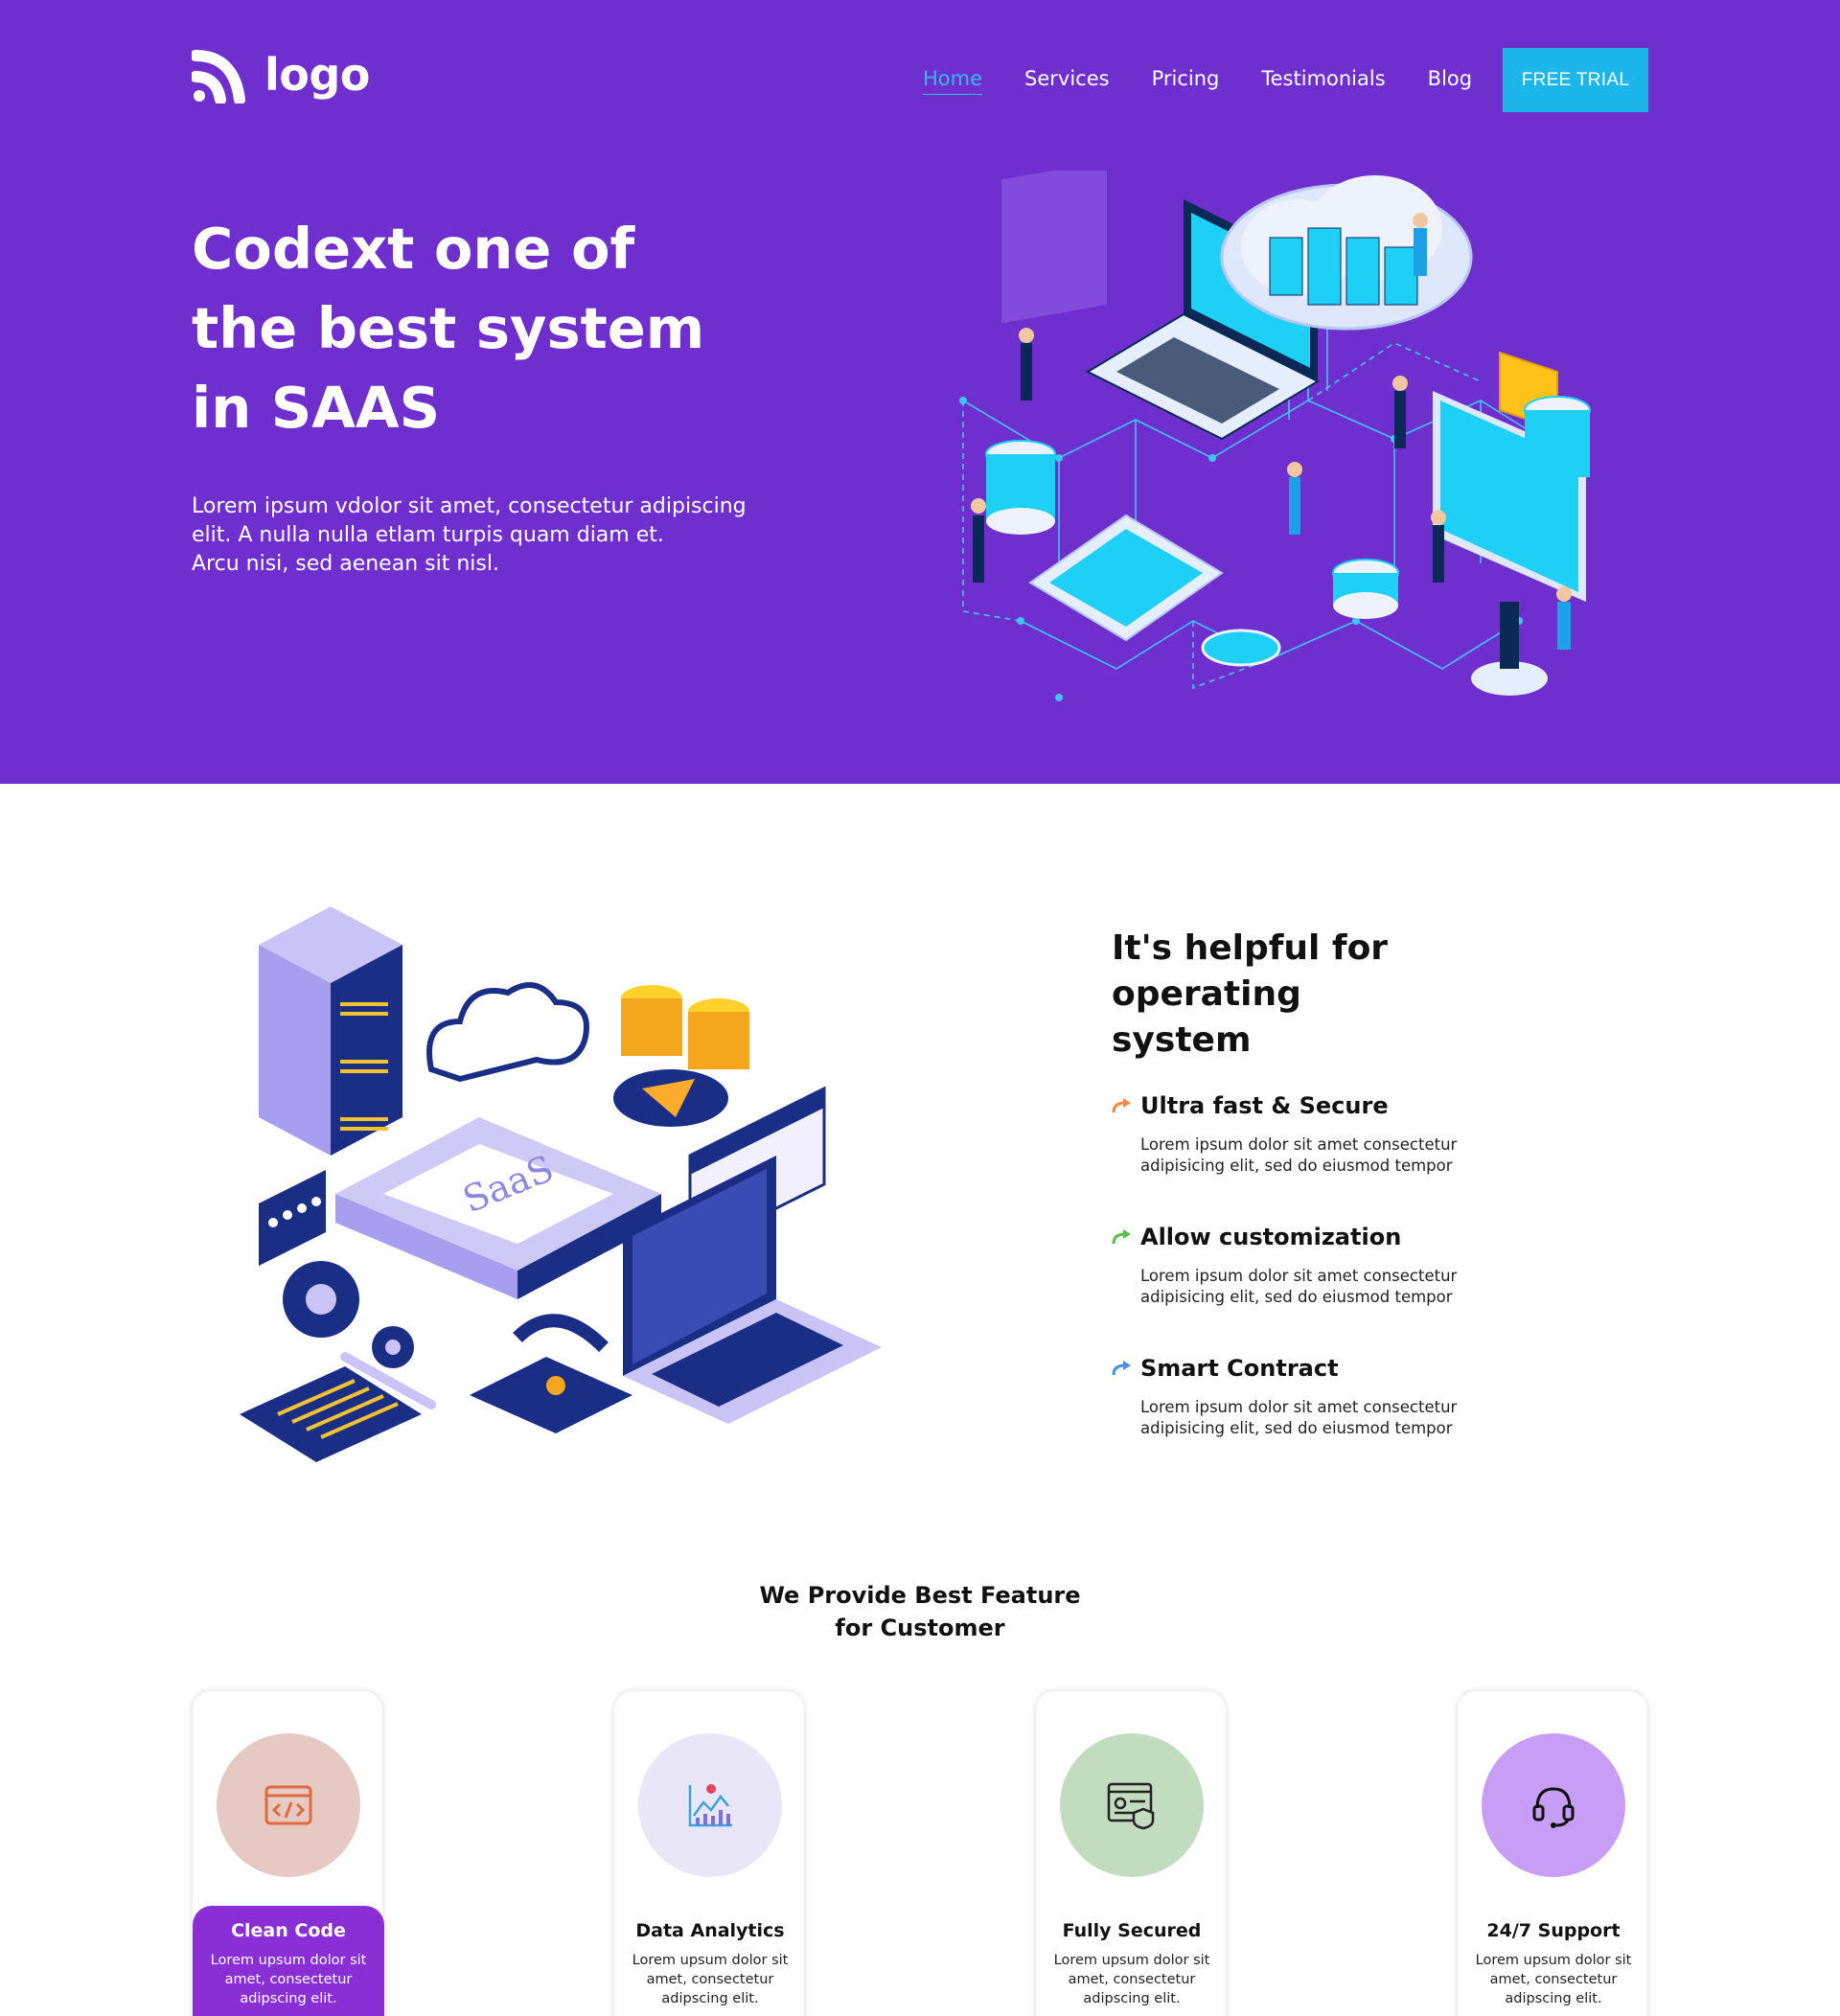  I want to click on cloud-network-illustration, so click(1275, 436).